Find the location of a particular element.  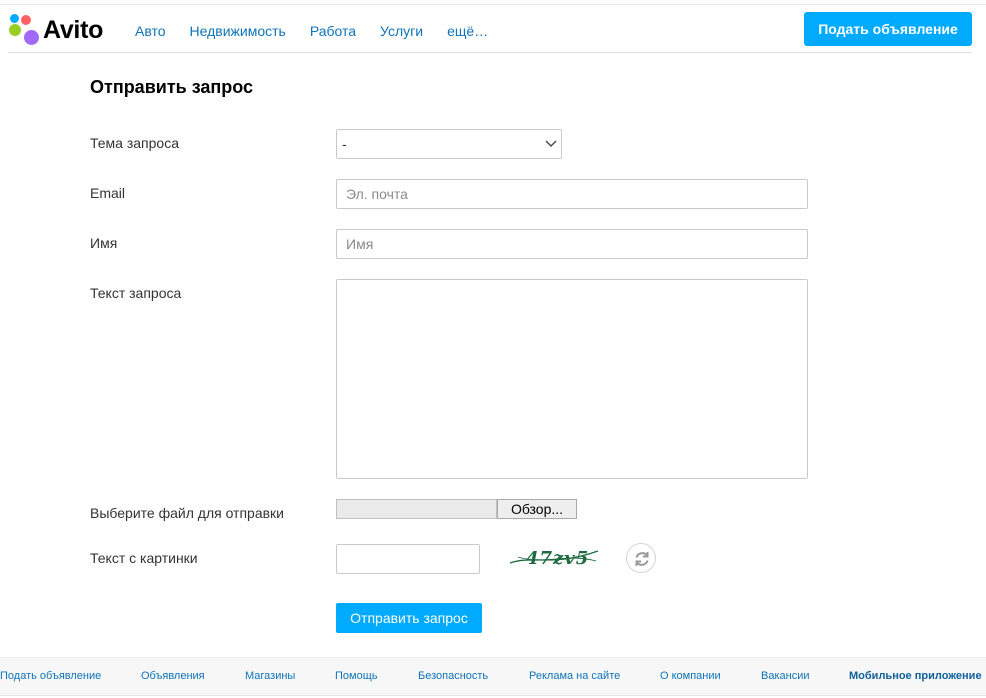

footer-link-safety: Безопасность is located at coordinates (453, 676).